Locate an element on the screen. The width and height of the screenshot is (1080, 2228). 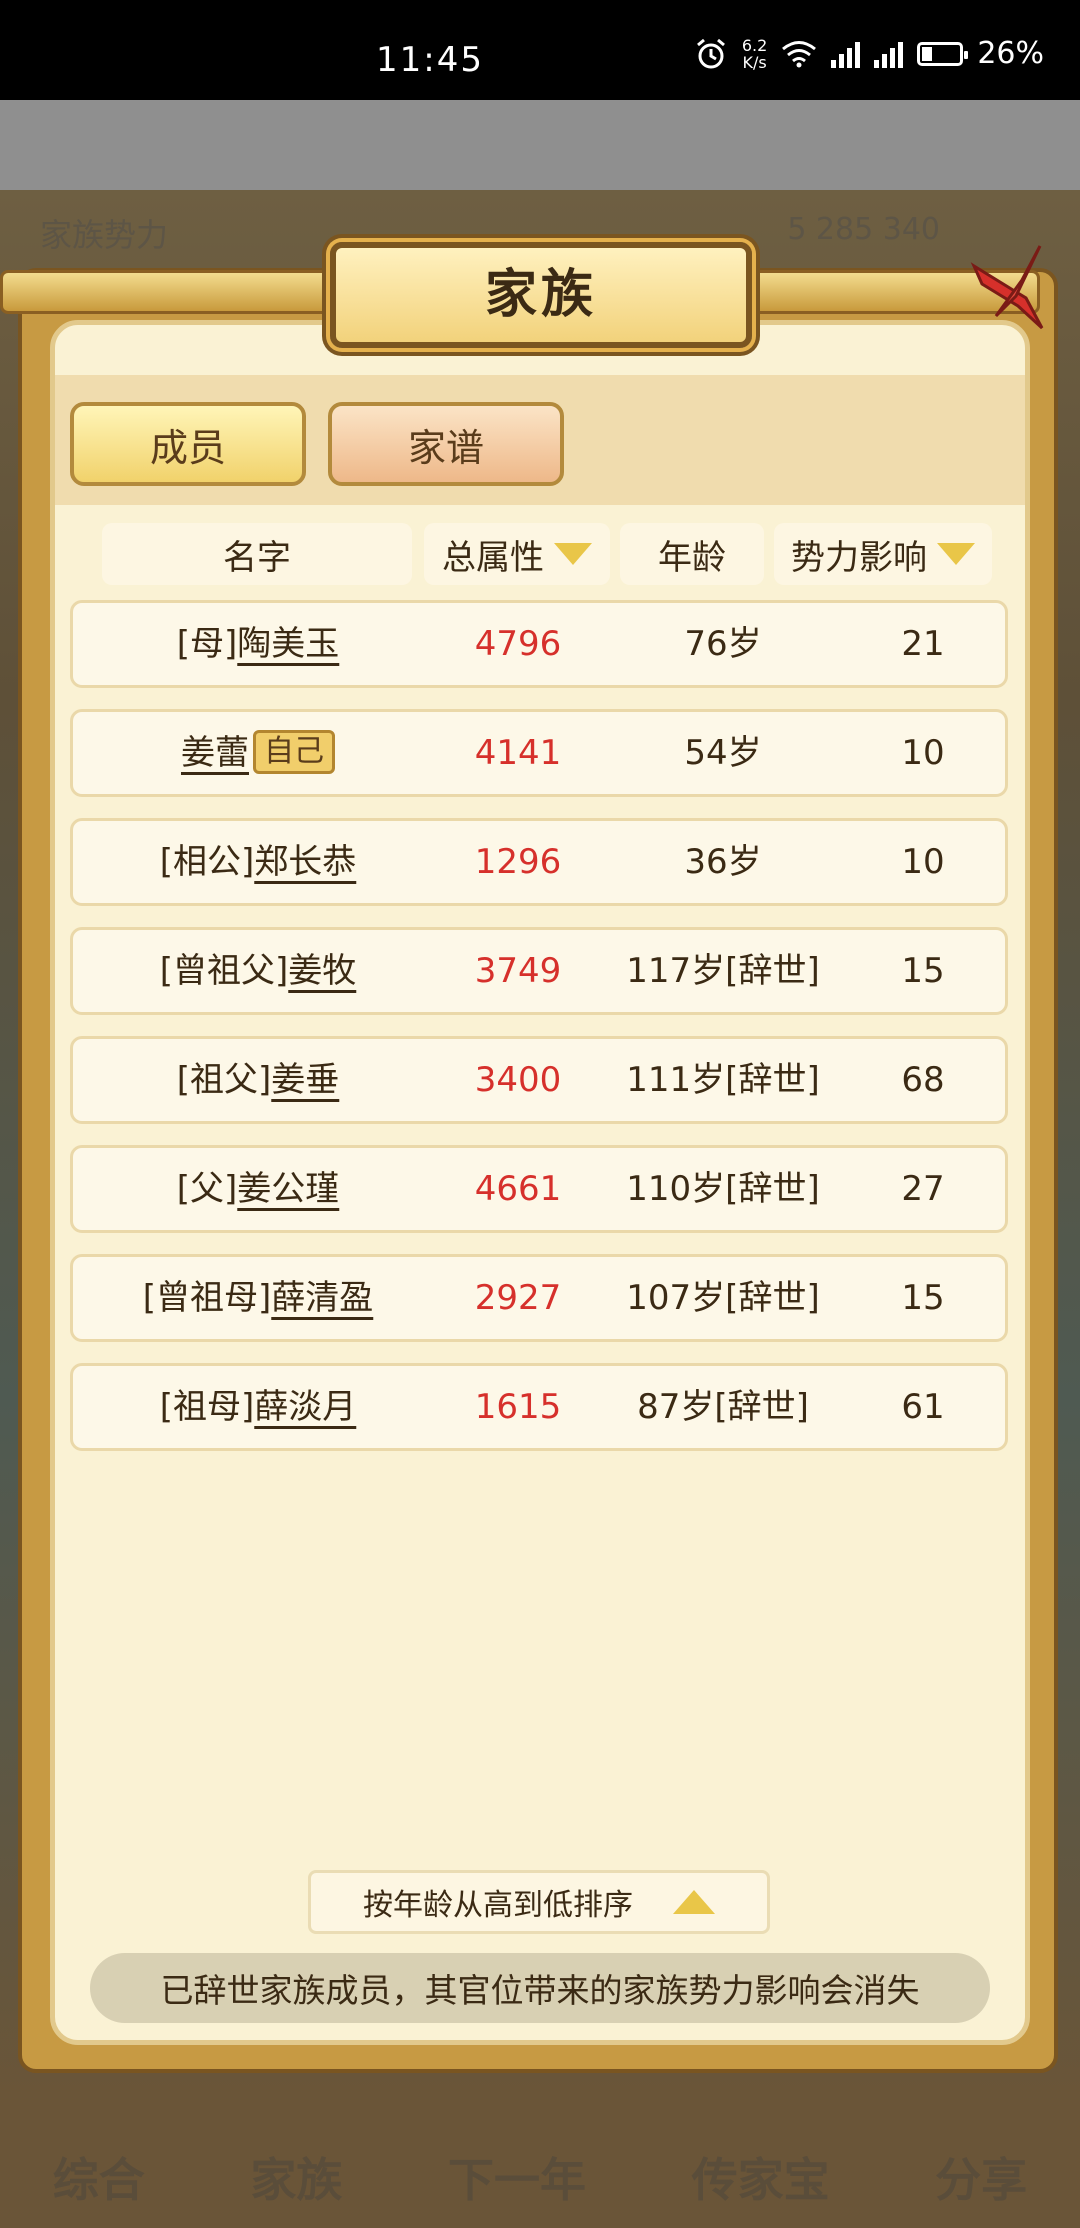
nav-family: 家族 is located at coordinates (296, 2180).